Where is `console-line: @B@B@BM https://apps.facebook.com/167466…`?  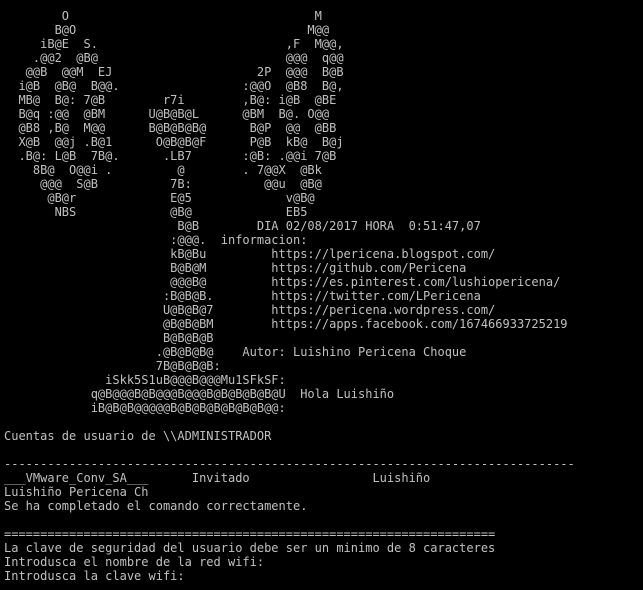
console-line: @B@B@BM https://apps.facebook.com/167466… is located at coordinates (286, 324).